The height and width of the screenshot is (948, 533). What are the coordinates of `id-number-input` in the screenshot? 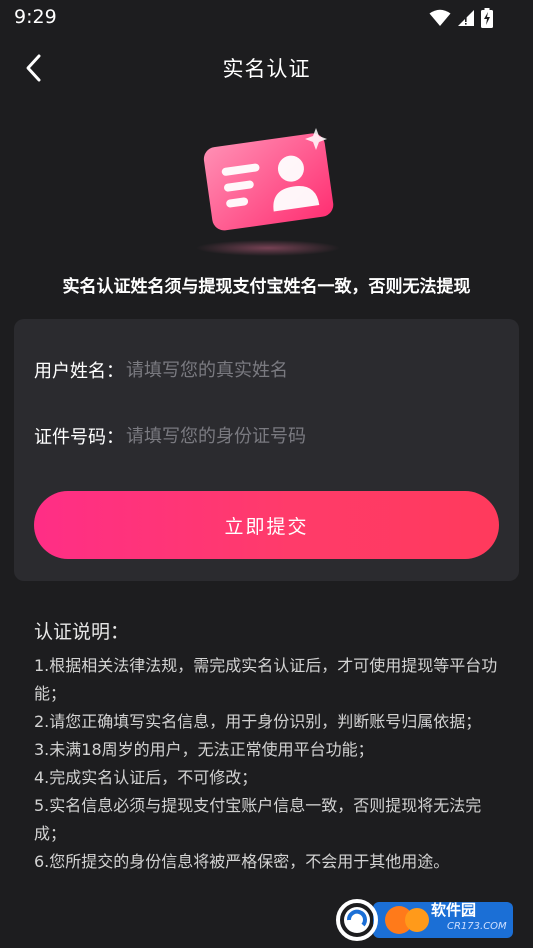 It's located at (311, 436).